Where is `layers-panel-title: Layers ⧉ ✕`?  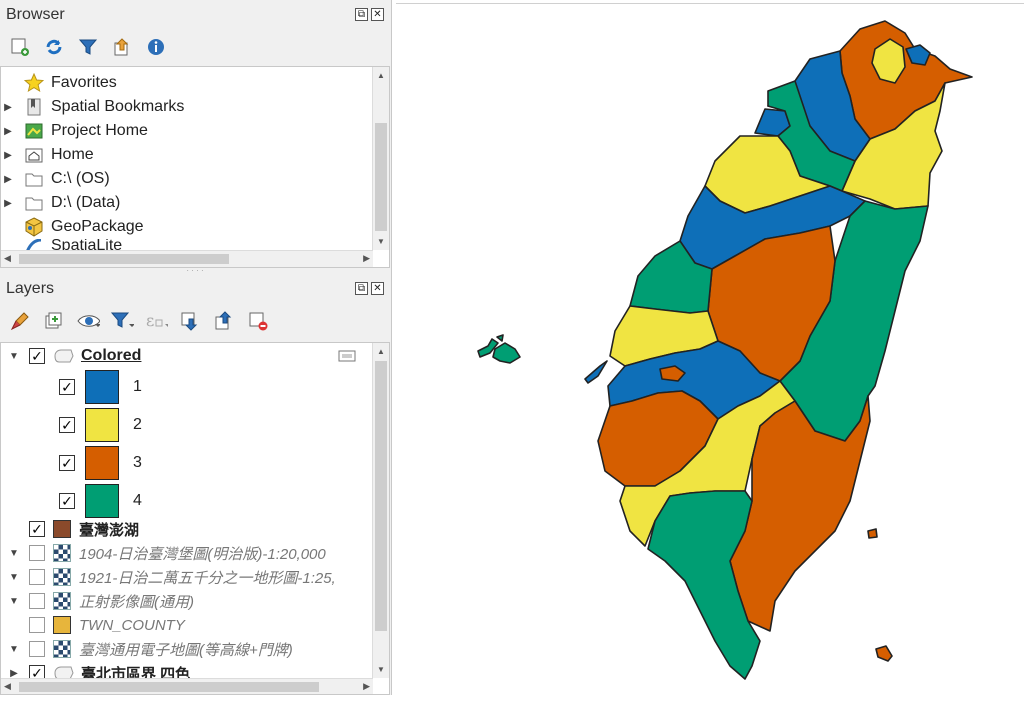
layers-panel-title: Layers ⧉ ✕ is located at coordinates (196, 289).